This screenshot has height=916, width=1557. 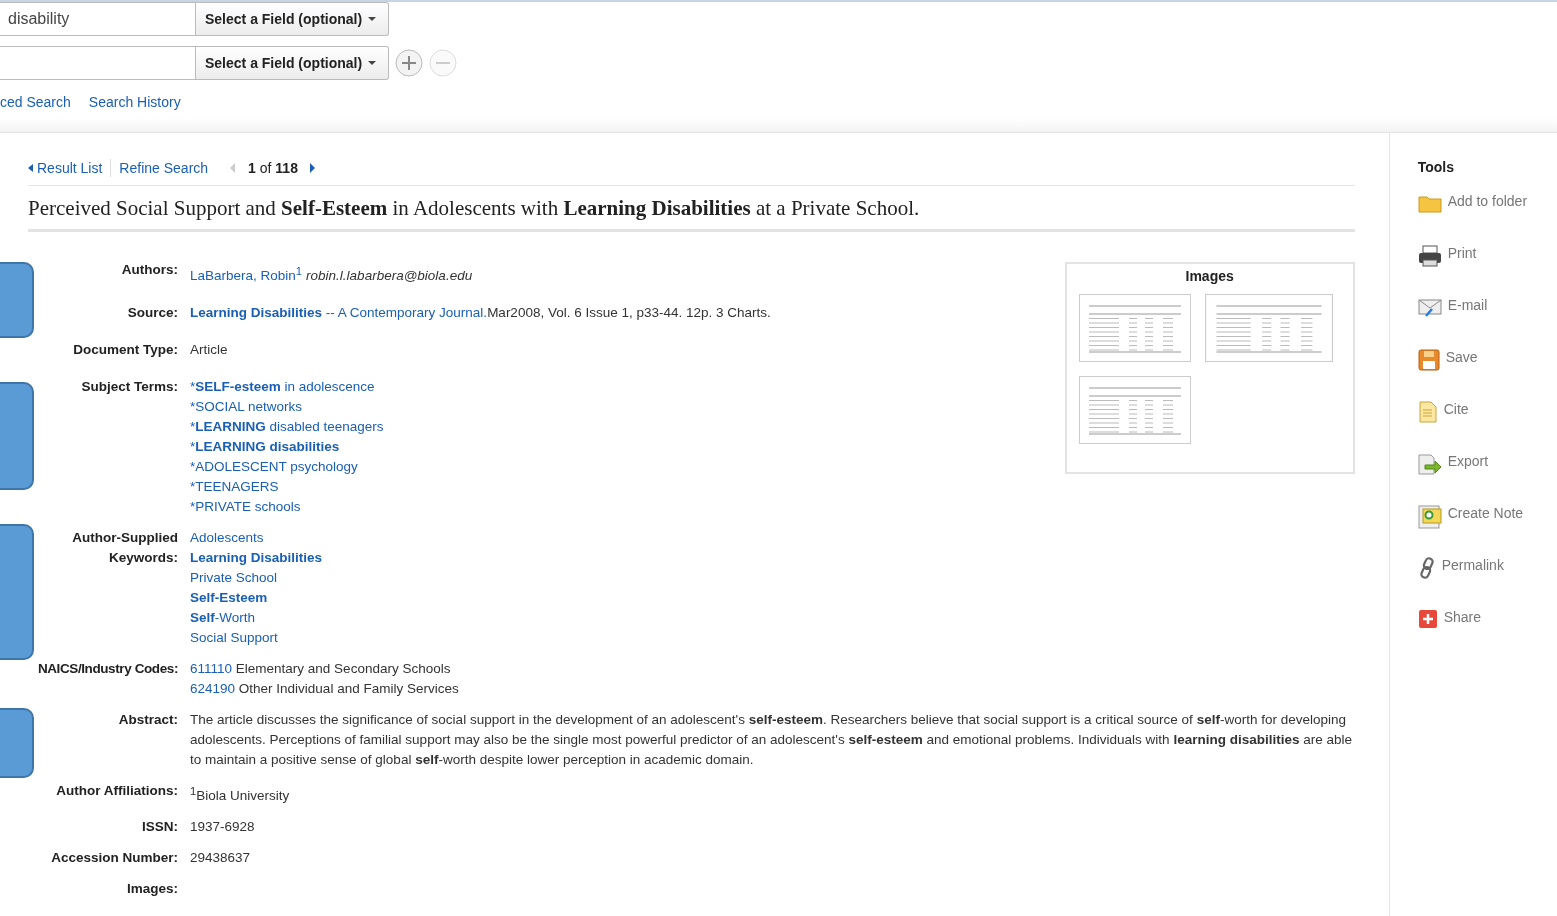 What do you see at coordinates (256, 557) in the screenshot?
I see `term-link: Learning Disabilities` at bounding box center [256, 557].